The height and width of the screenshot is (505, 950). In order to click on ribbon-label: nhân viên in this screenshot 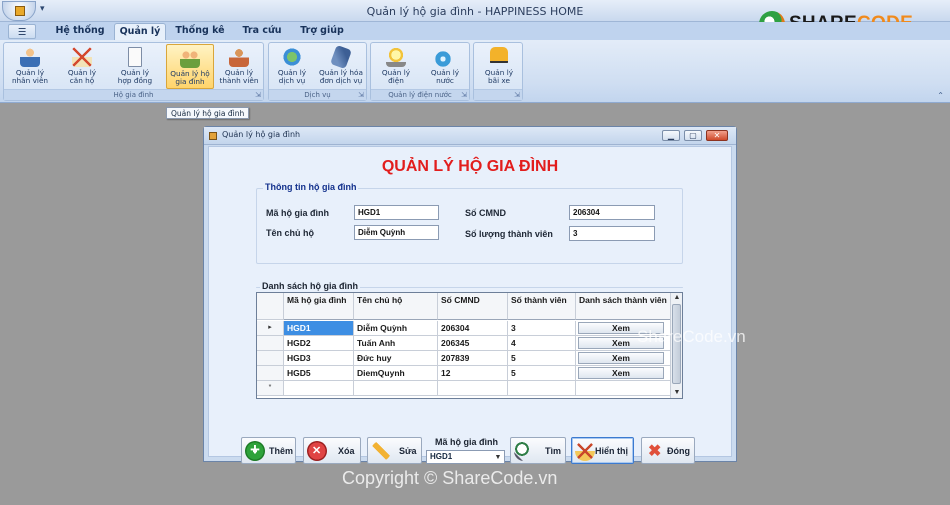, I will do `click(30, 80)`.